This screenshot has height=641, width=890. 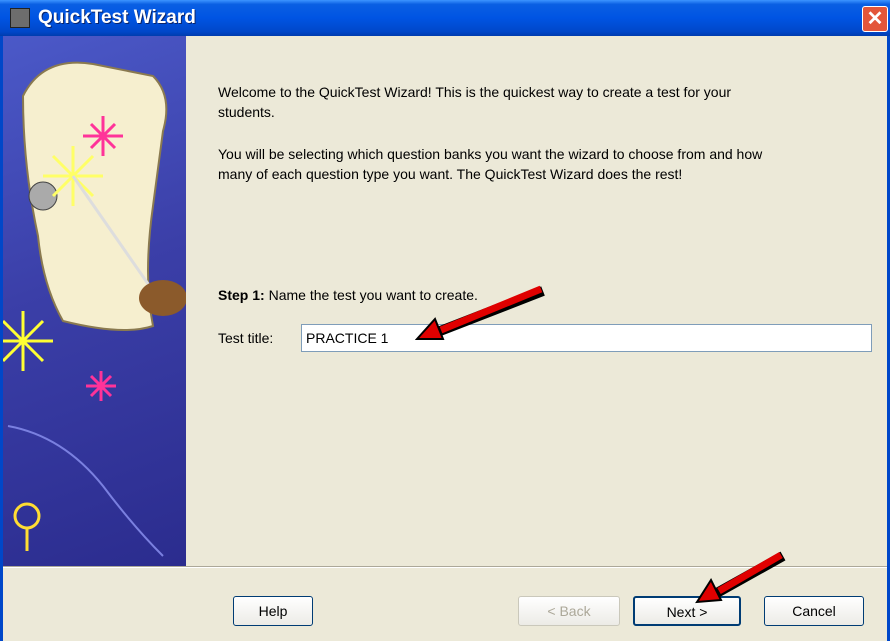 What do you see at coordinates (569, 611) in the screenshot?
I see `back-button: < Back` at bounding box center [569, 611].